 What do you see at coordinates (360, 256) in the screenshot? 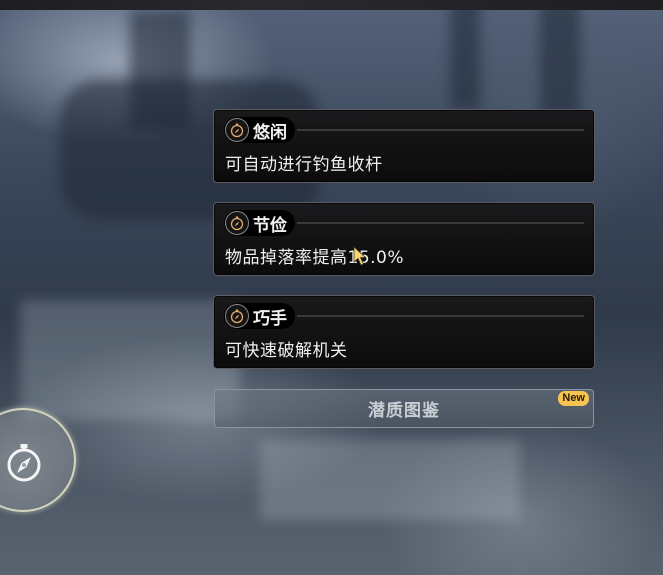
I see `cursor-icon` at bounding box center [360, 256].